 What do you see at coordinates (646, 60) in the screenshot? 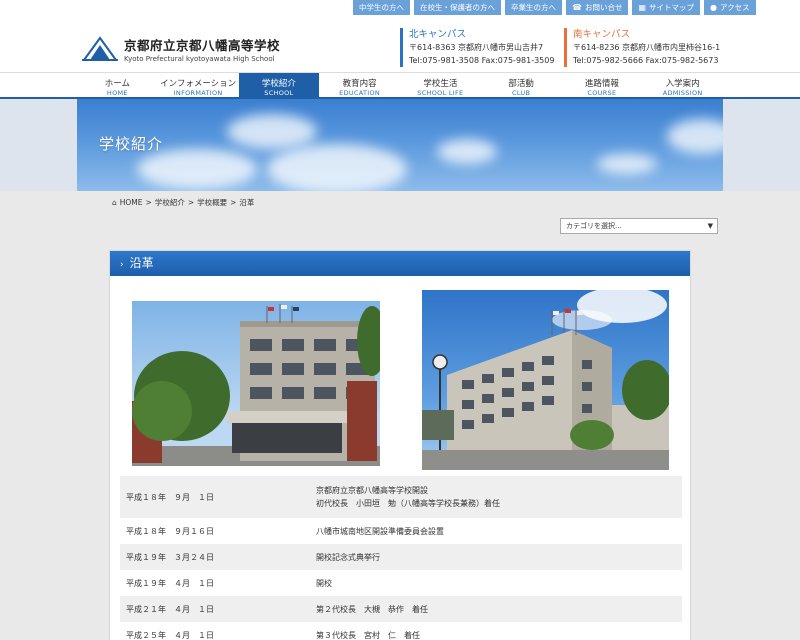
I see `campus-phone: Tel:075-982-5666 Fax:075-982-5673` at bounding box center [646, 60].